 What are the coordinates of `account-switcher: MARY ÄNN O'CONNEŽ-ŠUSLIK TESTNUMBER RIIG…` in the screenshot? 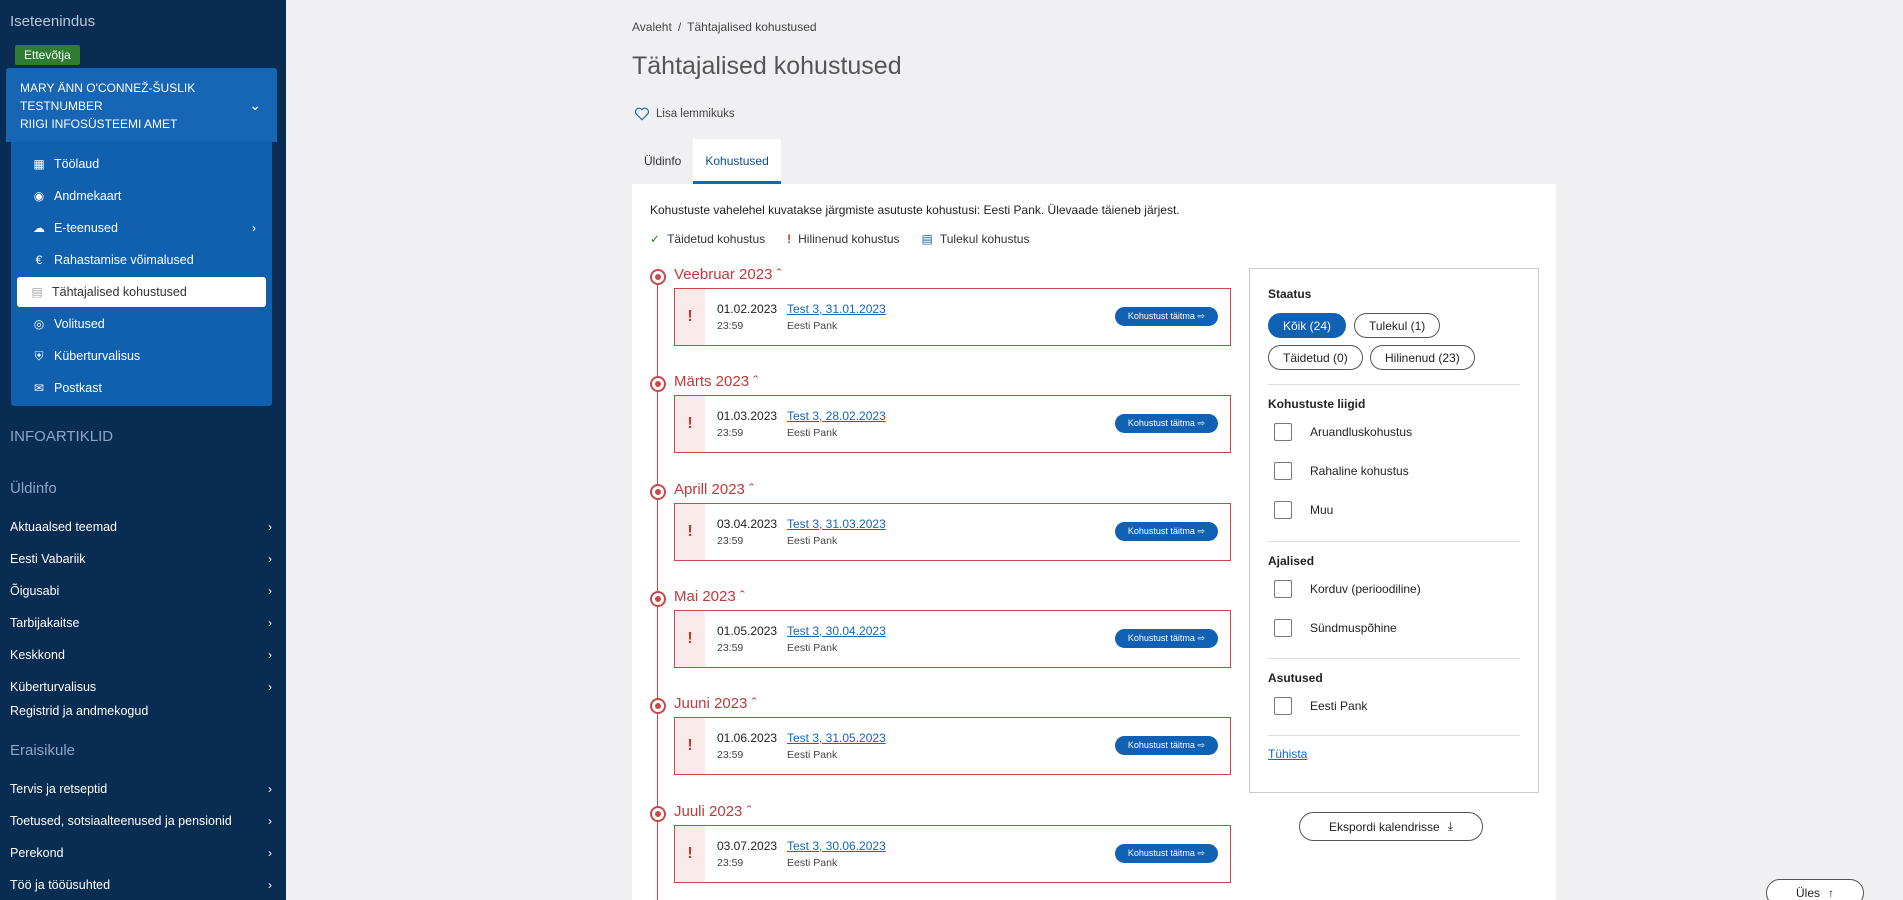 It's located at (141, 105).